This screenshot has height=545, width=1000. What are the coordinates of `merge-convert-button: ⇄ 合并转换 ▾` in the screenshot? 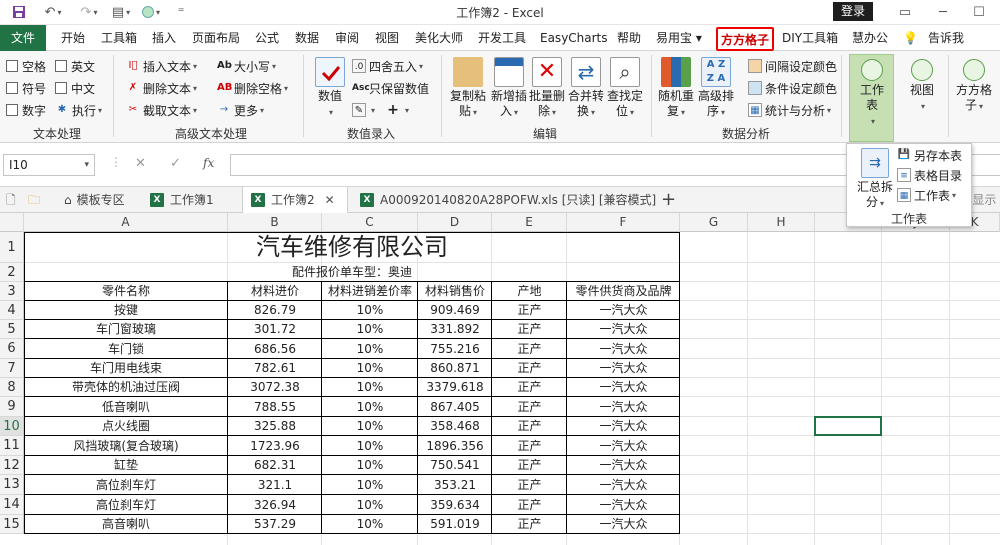 It's located at (586, 88).